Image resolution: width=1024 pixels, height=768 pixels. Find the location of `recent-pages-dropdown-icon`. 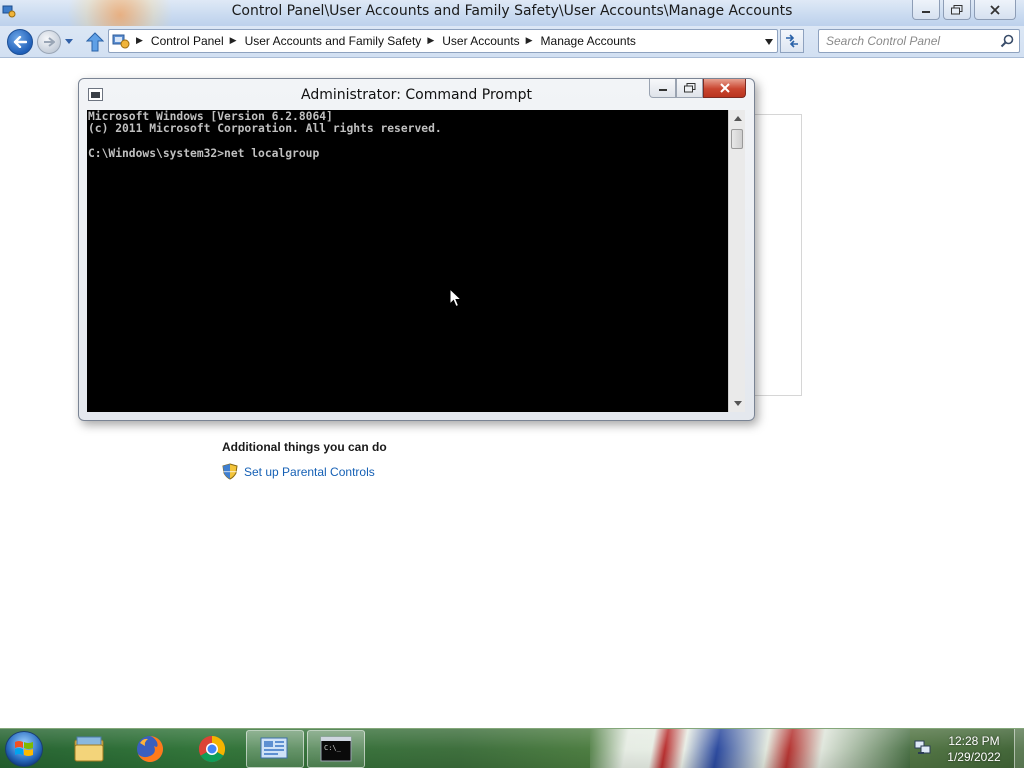

recent-pages-dropdown-icon is located at coordinates (69, 42).